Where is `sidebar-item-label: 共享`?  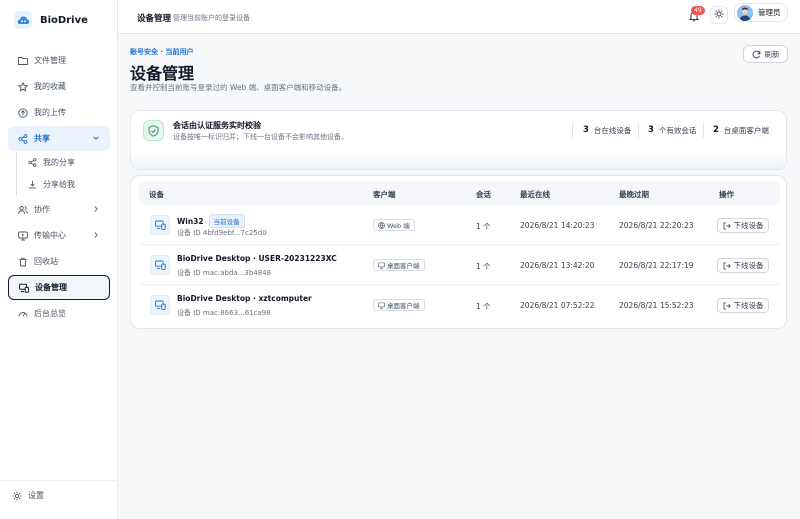 sidebar-item-label: 共享 is located at coordinates (42, 138).